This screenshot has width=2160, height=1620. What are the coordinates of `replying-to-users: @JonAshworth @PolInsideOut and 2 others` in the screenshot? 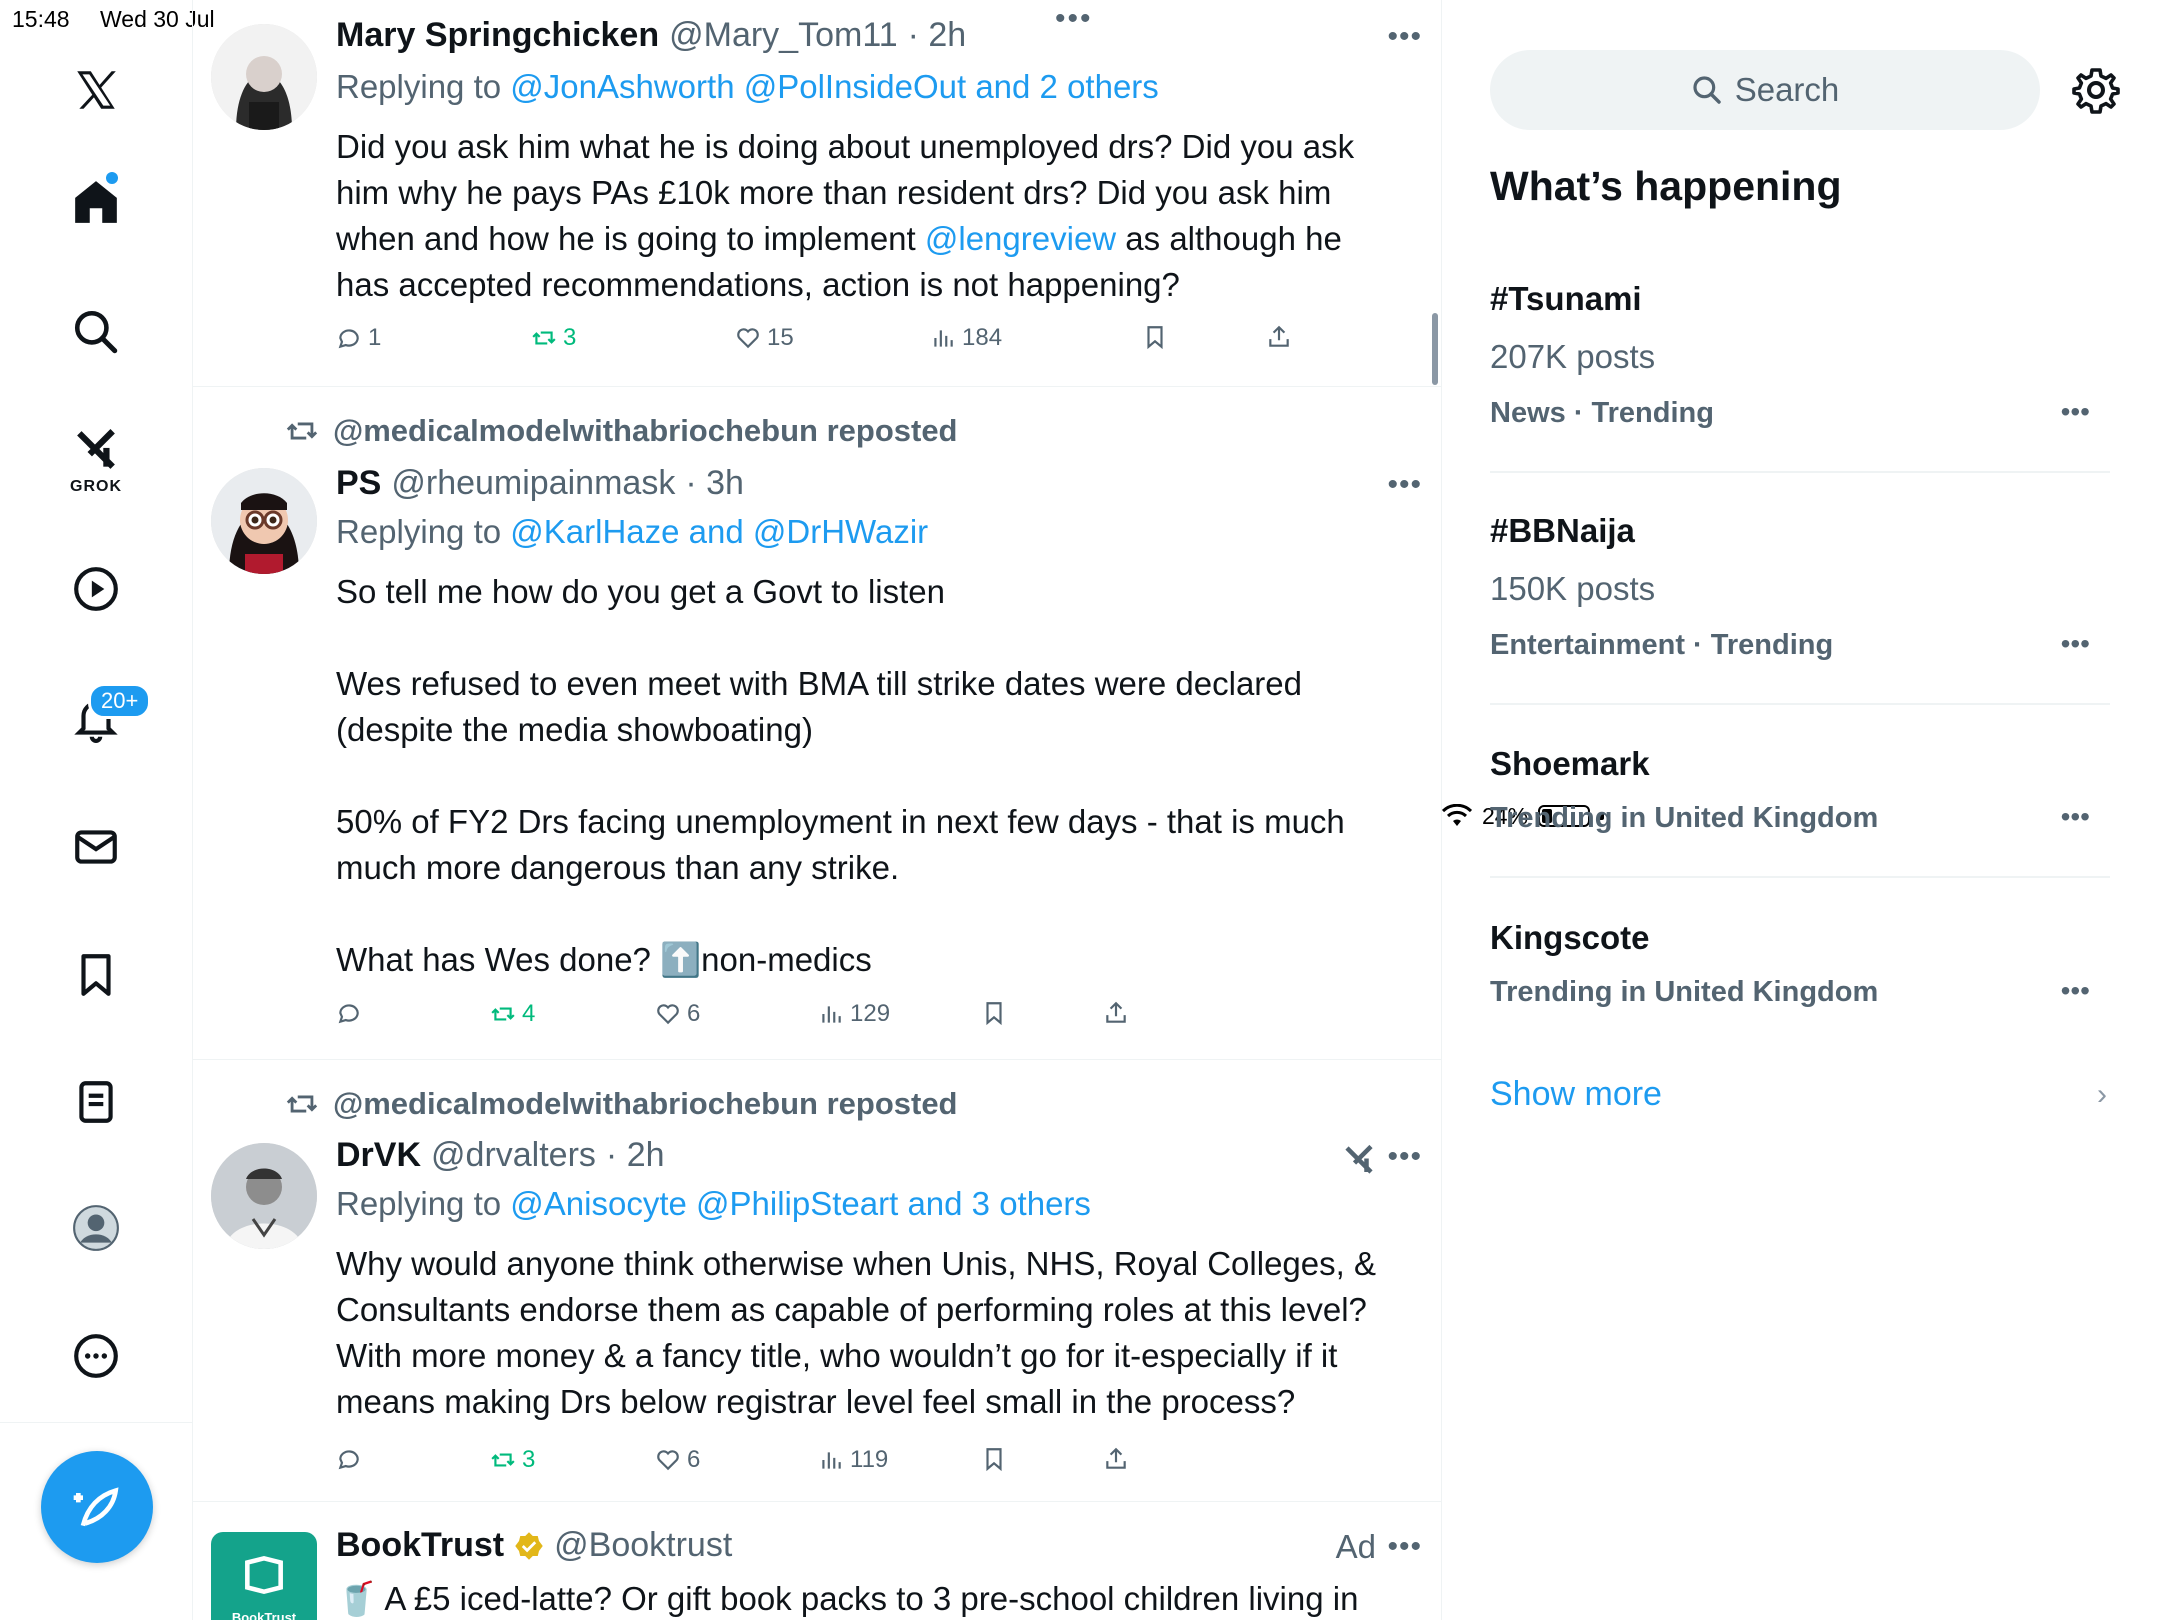 It's located at (834, 86).